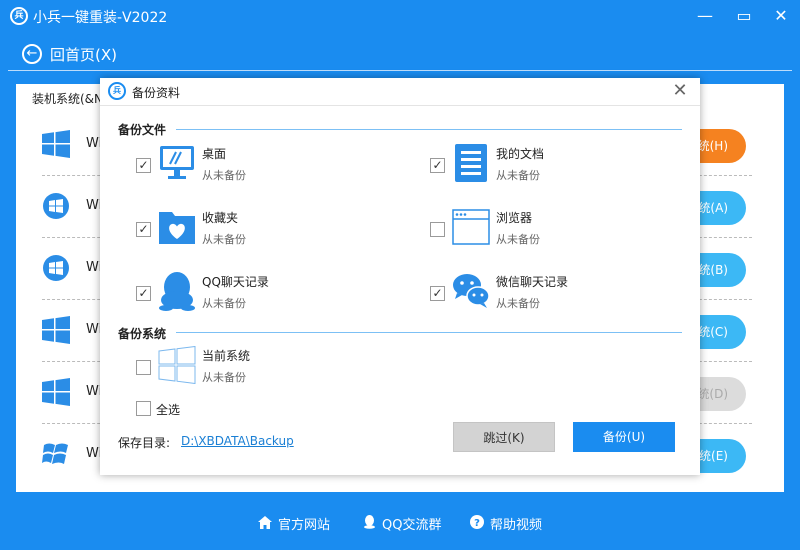 This screenshot has height=550, width=800. Describe the element at coordinates (518, 239) in the screenshot. I see `browser-status: 从未备份` at that location.